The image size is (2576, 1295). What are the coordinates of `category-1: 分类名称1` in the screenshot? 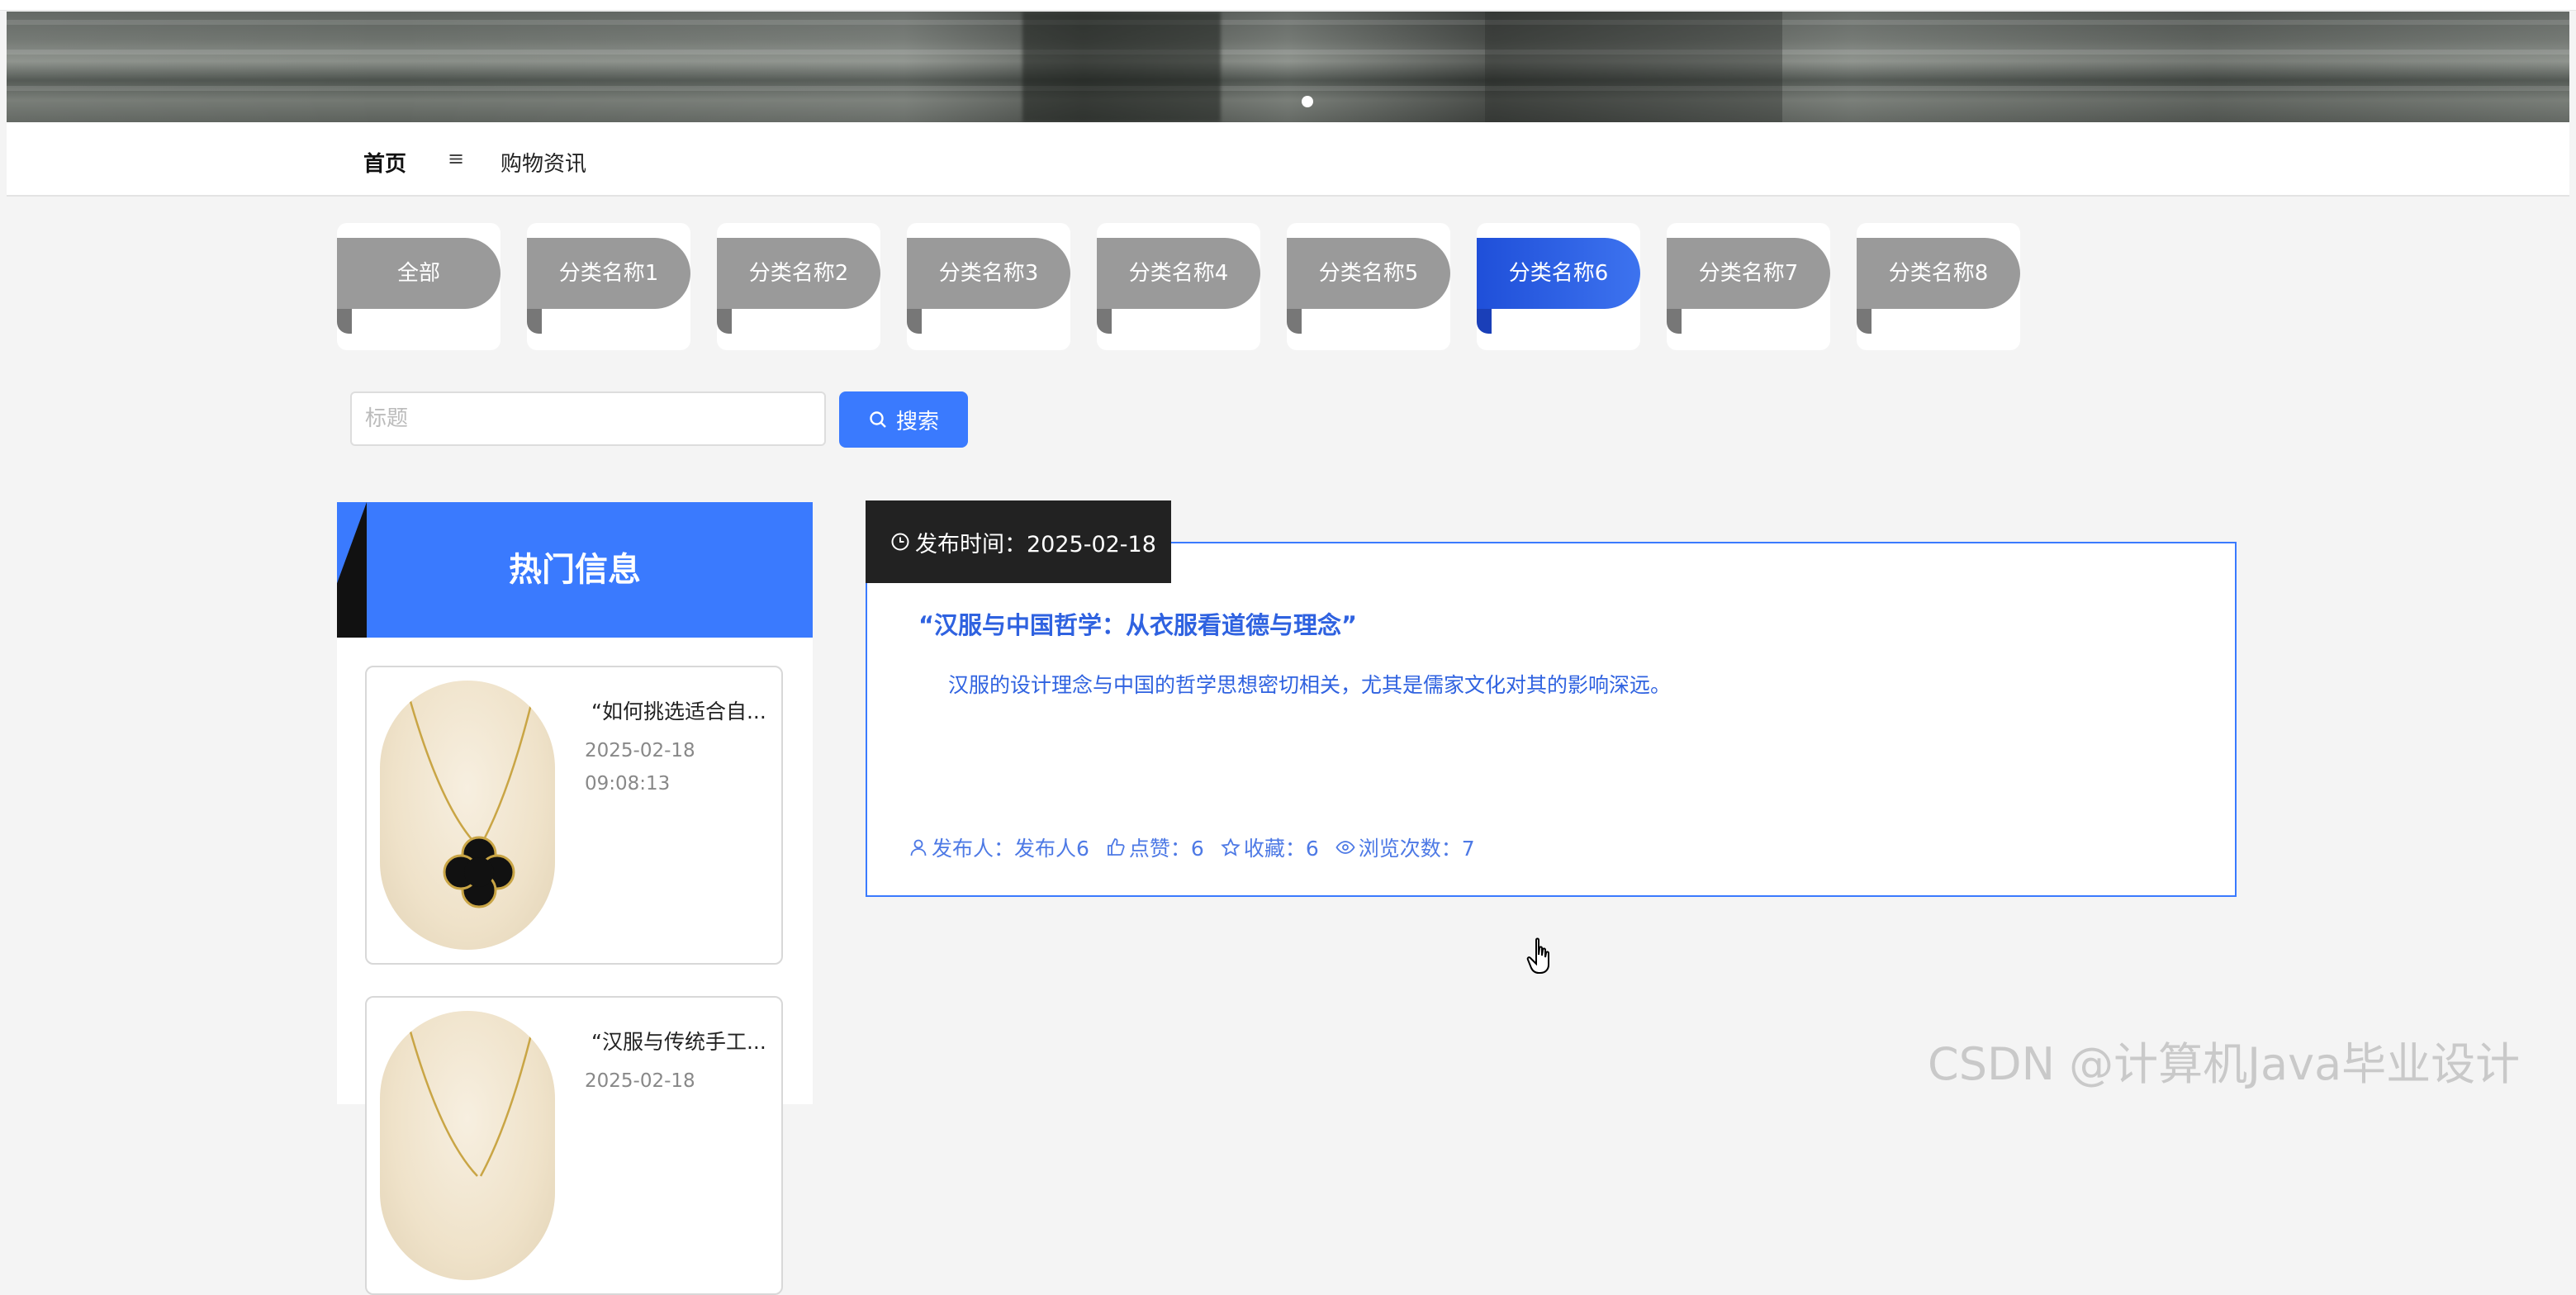 It's located at (608, 286).